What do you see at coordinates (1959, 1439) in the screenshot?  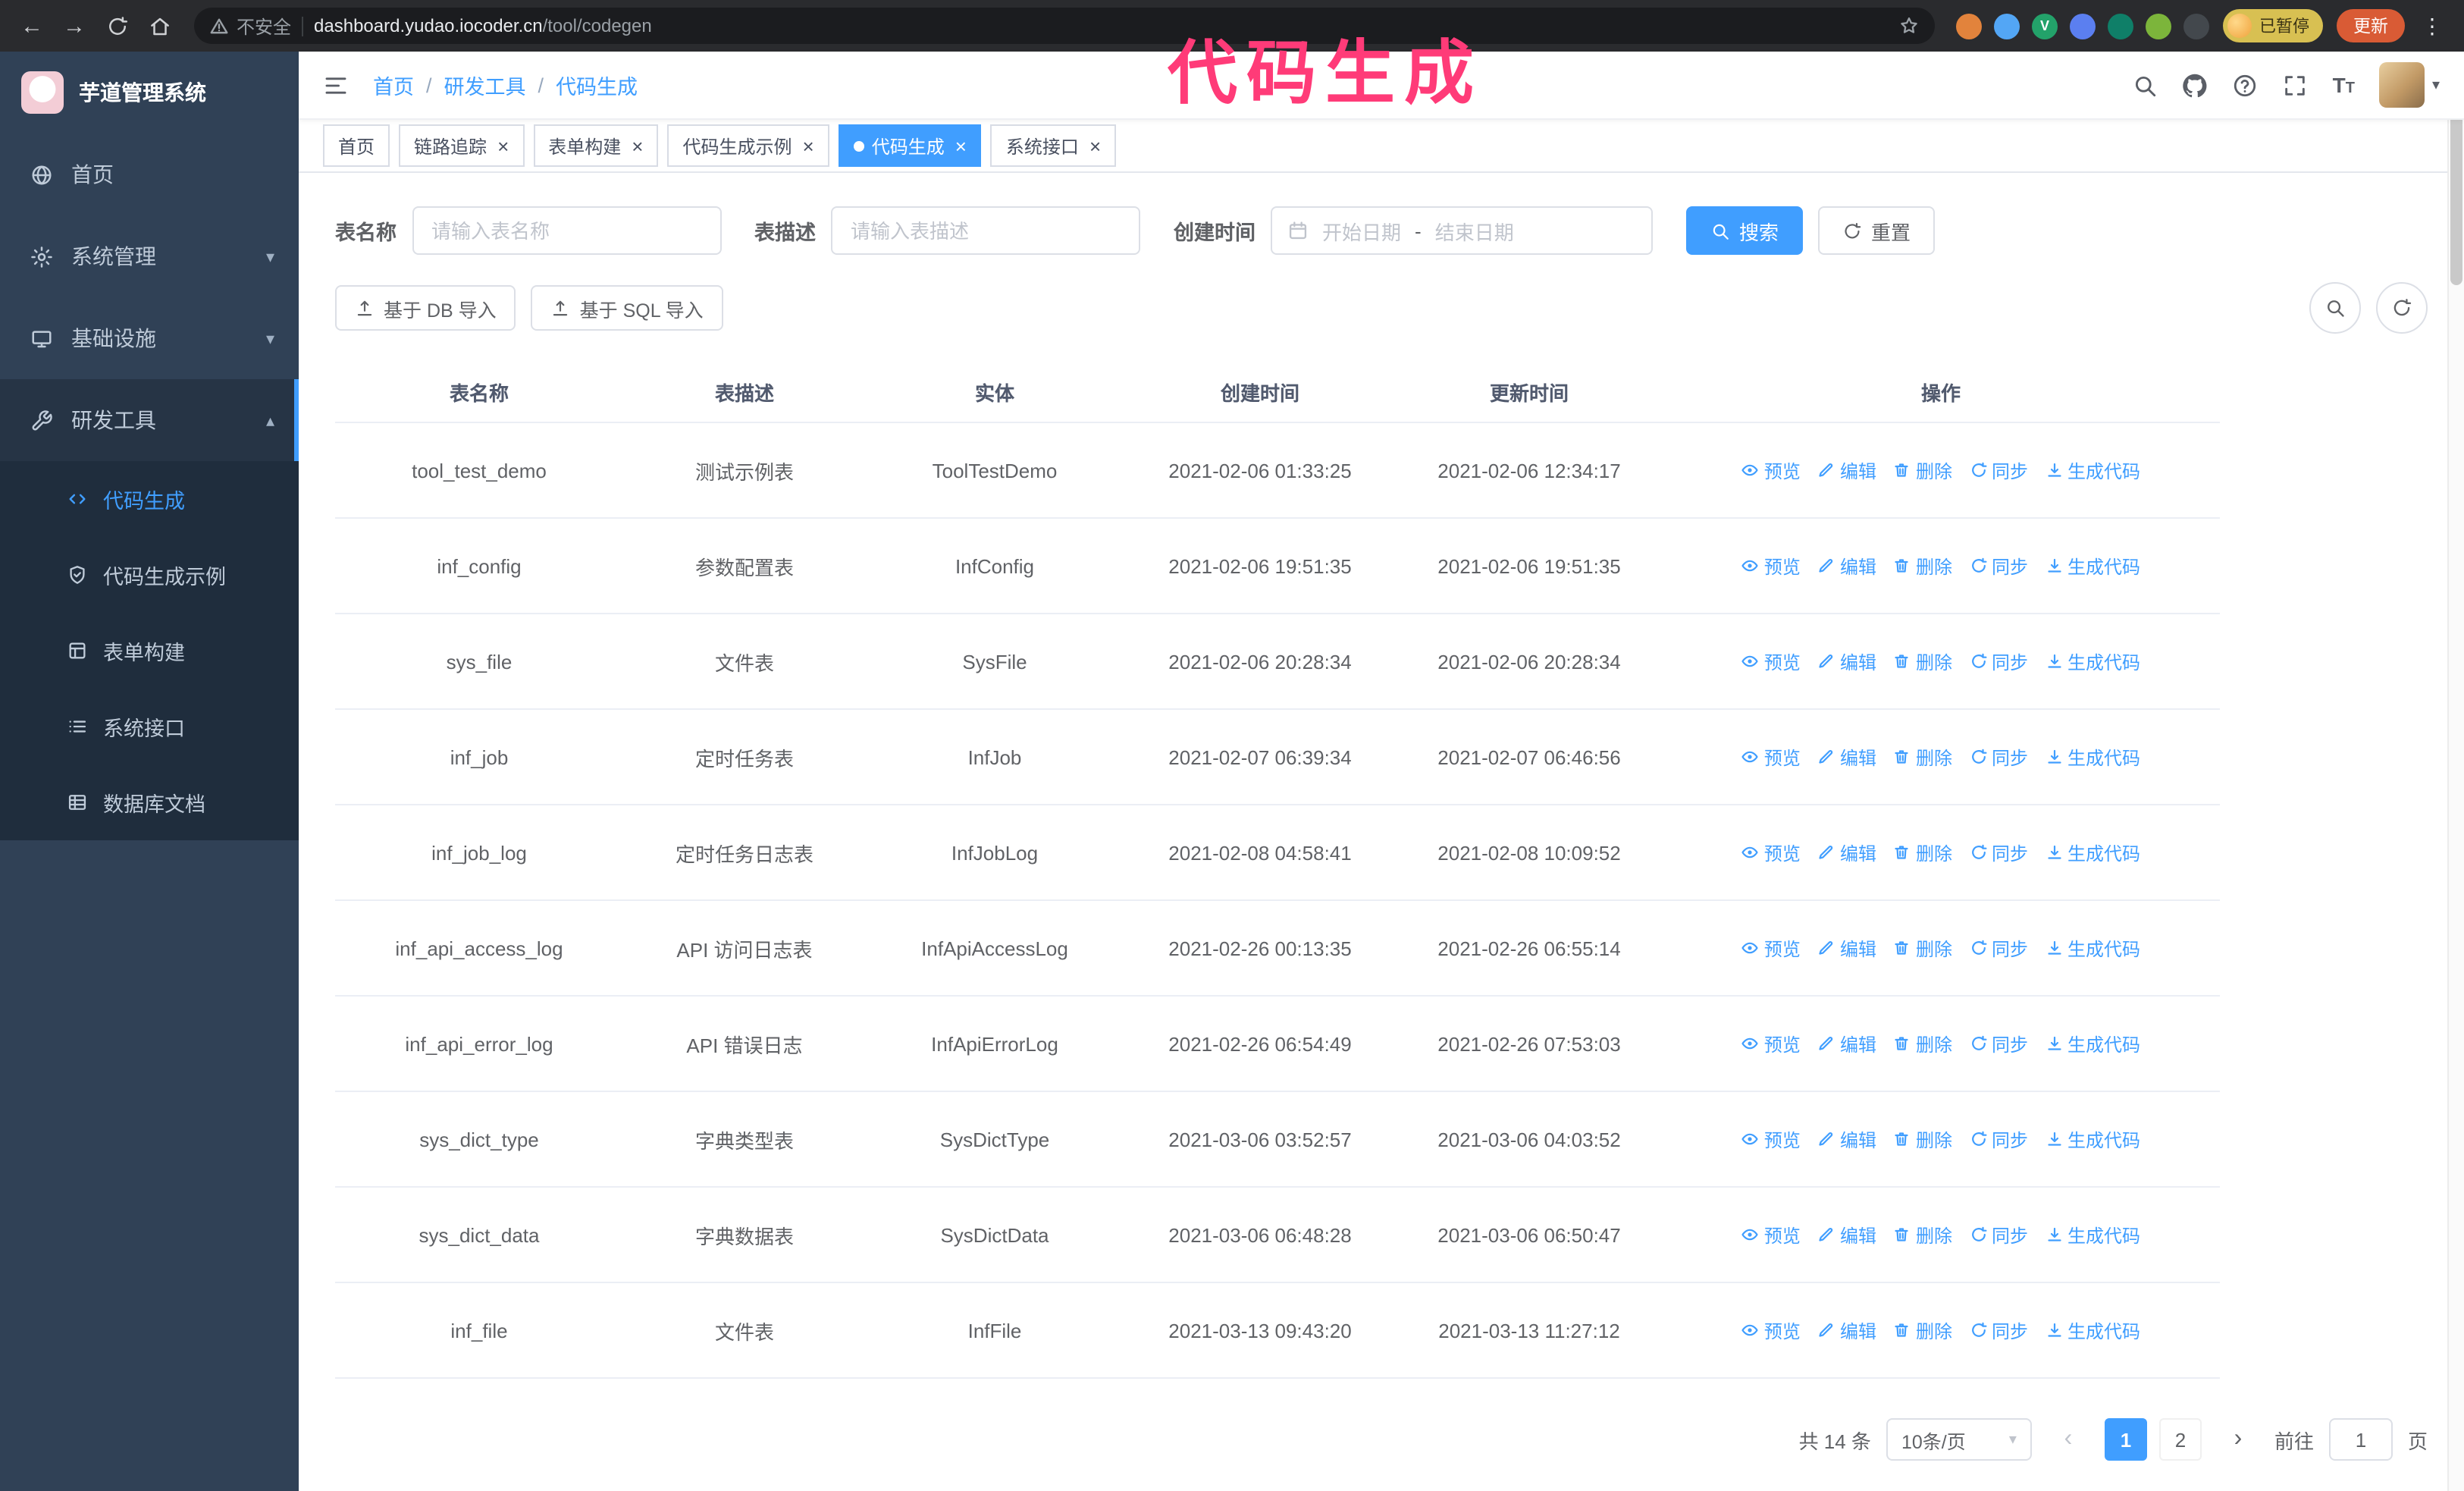 I see `page-size-select: 10条/页 ▾` at bounding box center [1959, 1439].